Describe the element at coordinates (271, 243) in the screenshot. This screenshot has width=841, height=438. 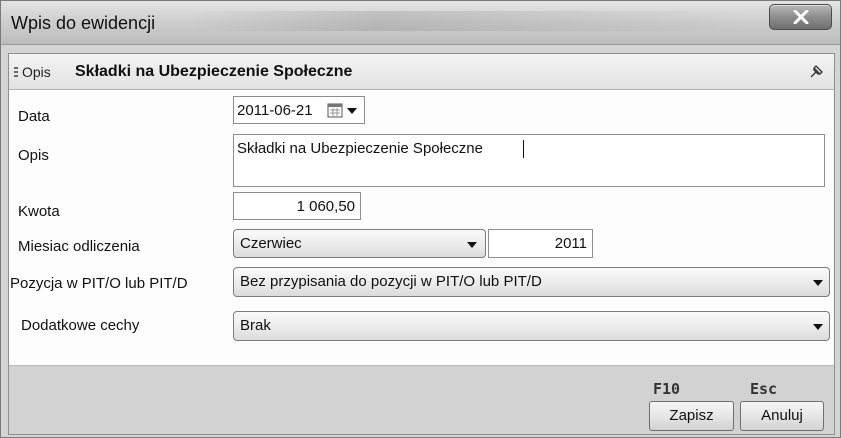
I see `month-select-value: Czerwiec` at that location.